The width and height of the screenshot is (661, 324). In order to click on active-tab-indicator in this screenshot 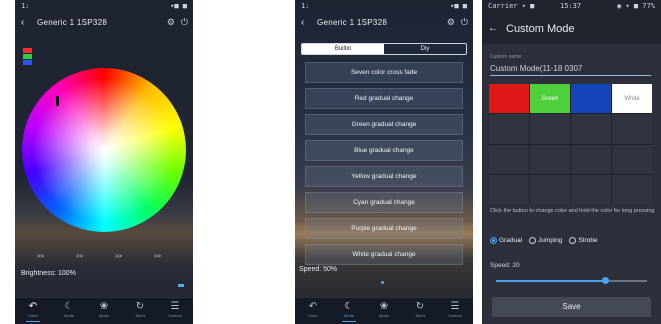, I will do `click(349, 321)`.